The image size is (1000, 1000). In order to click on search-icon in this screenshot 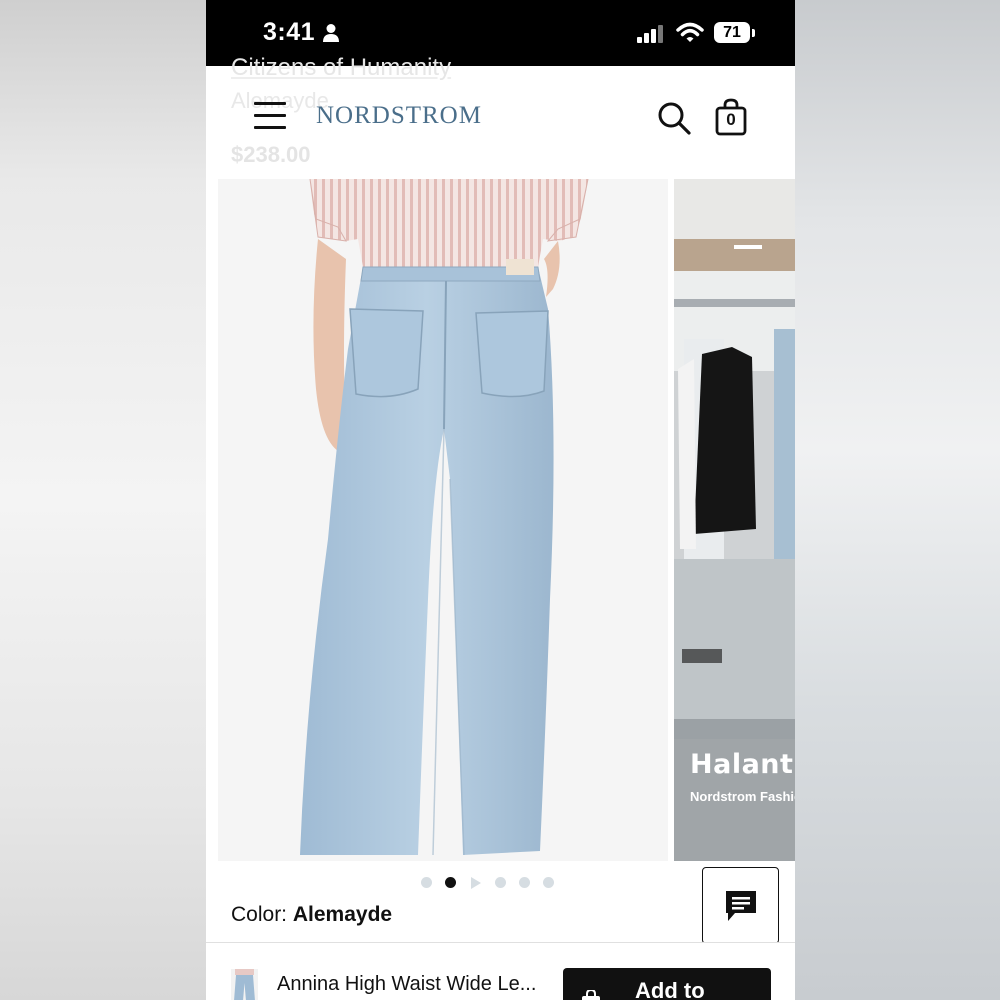, I will do `click(674, 118)`.